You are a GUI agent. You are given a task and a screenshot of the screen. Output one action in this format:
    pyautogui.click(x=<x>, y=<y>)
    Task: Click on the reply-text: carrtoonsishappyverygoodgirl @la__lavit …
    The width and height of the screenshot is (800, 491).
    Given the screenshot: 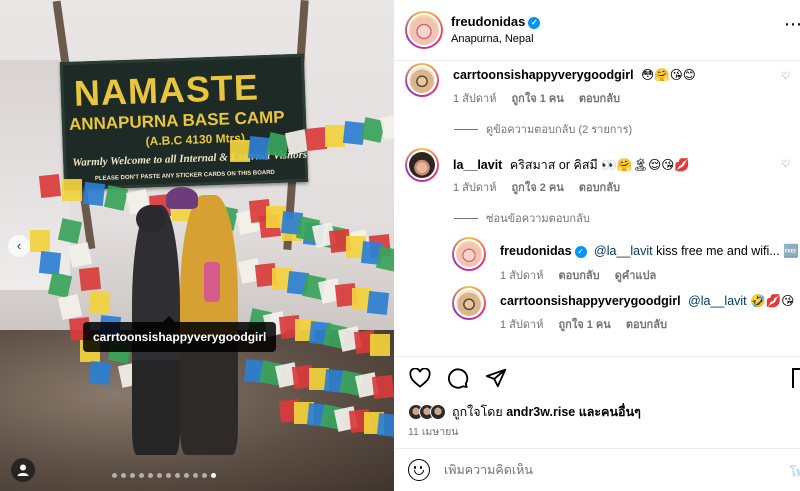 What is the action you would take?
    pyautogui.click(x=647, y=301)
    